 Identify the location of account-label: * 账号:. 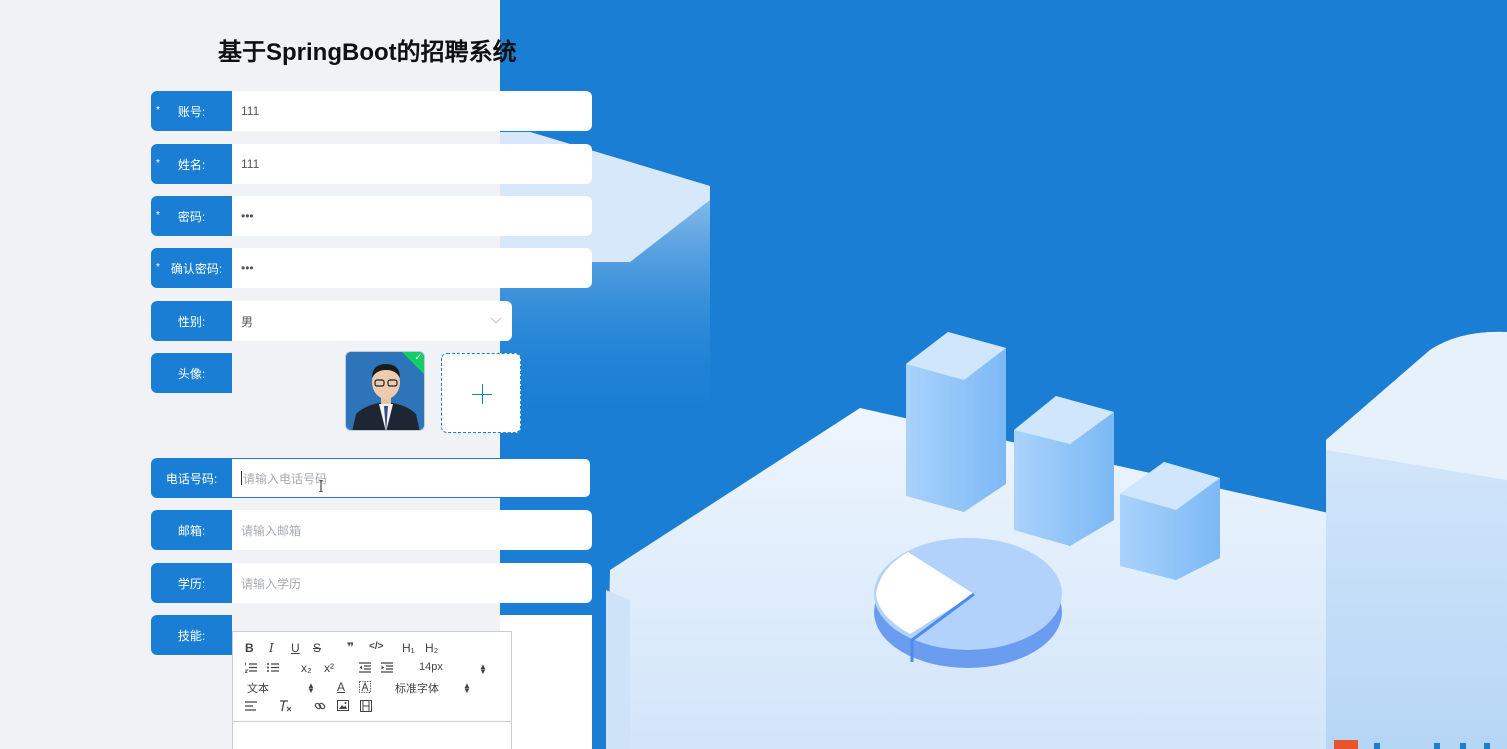
(191, 111).